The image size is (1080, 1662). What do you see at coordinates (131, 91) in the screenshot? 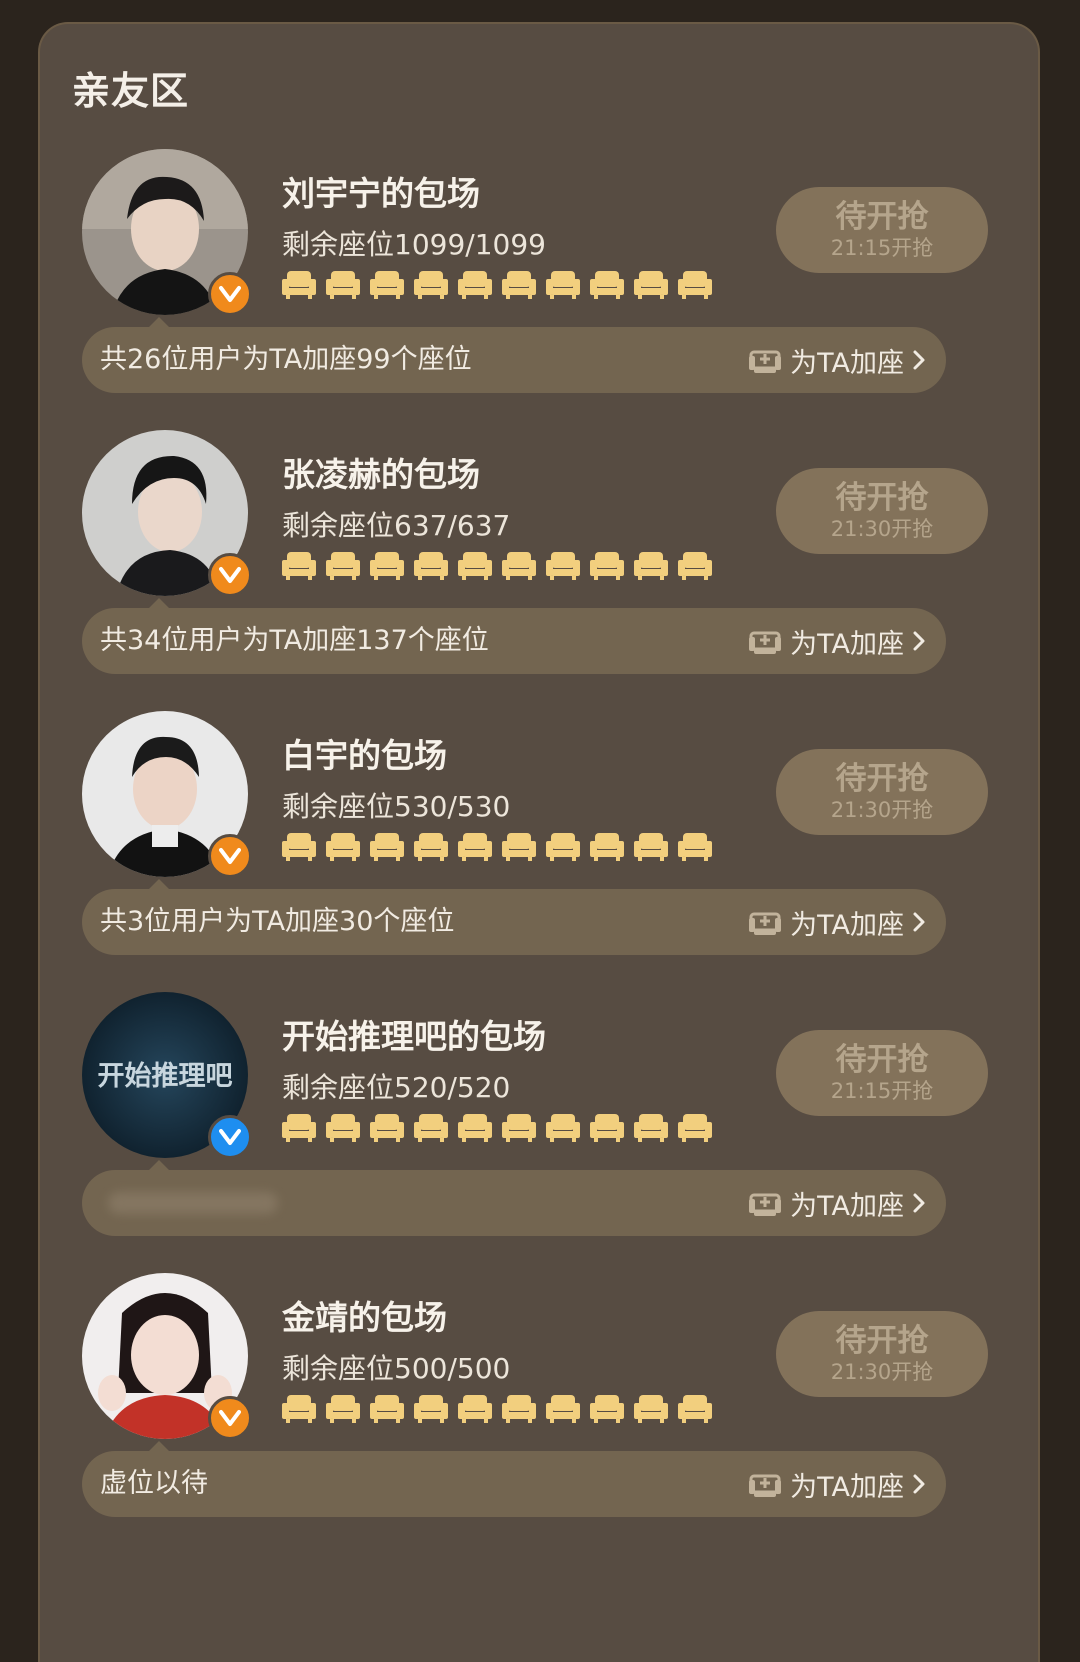
I see `section-title: 亲友区` at bounding box center [131, 91].